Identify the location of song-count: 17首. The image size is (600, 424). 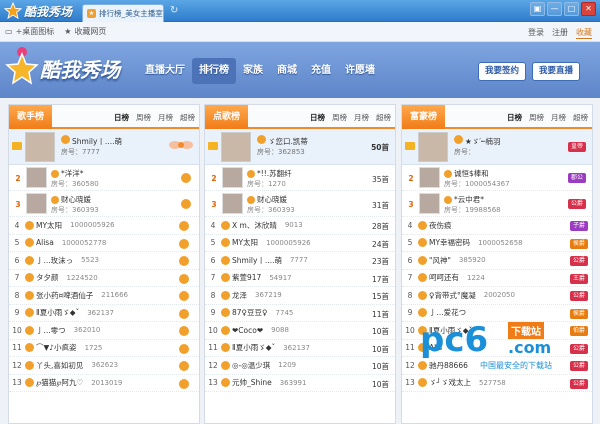
(380, 279).